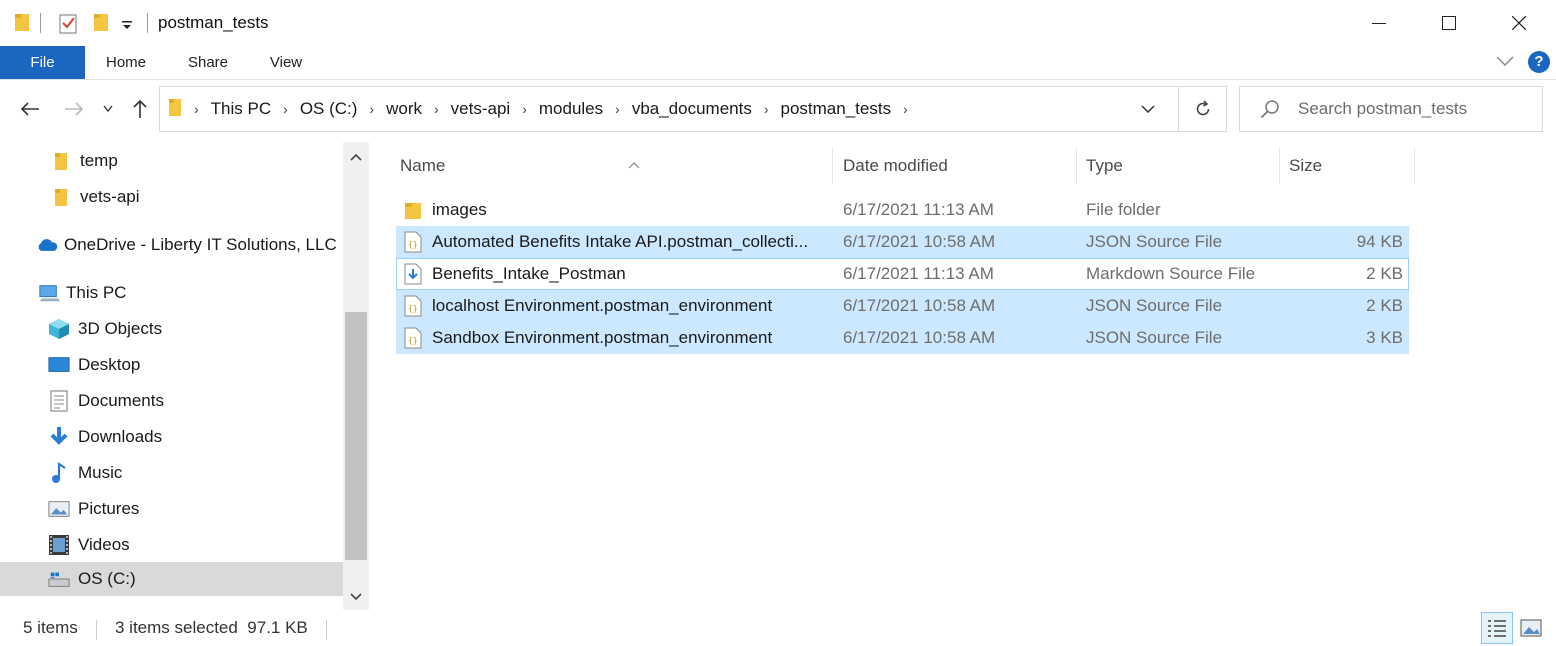  What do you see at coordinates (356, 157) in the screenshot?
I see `chevron-up-icon` at bounding box center [356, 157].